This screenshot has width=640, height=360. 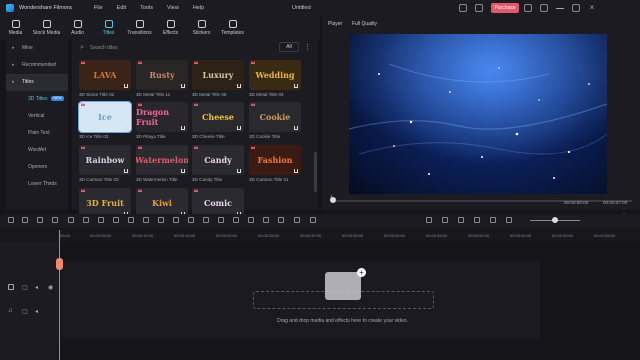 What do you see at coordinates (37, 48) in the screenshot?
I see `nav-item-mine: Mine` at bounding box center [37, 48].